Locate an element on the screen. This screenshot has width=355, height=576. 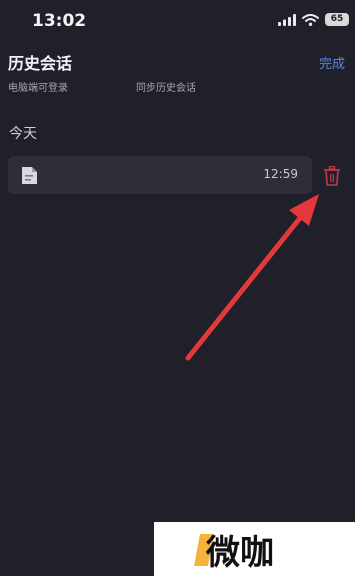
watermark-logo: 微咖 is located at coordinates (254, 549).